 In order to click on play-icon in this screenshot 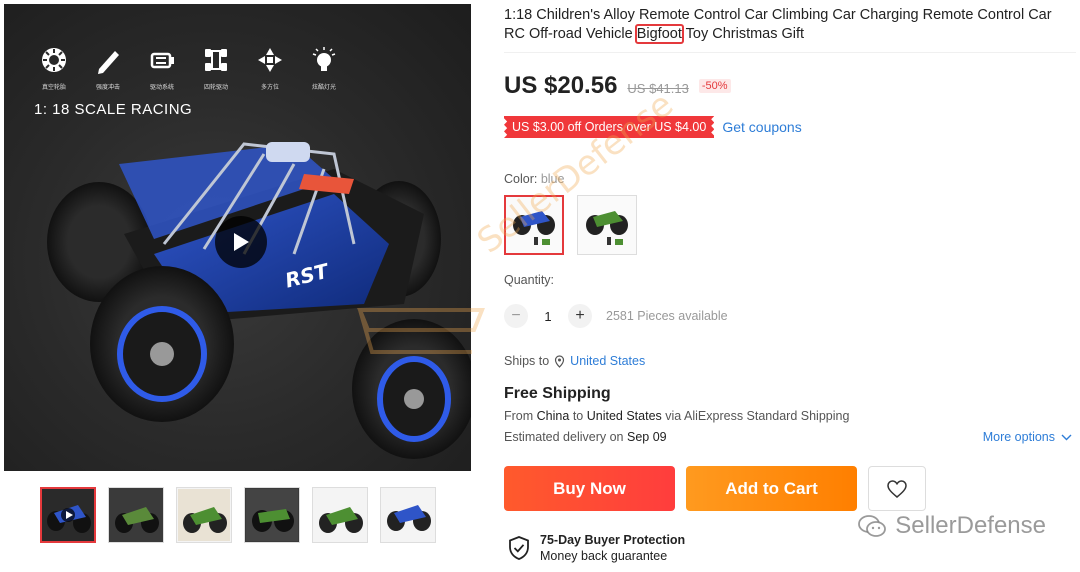, I will do `click(241, 242)`.